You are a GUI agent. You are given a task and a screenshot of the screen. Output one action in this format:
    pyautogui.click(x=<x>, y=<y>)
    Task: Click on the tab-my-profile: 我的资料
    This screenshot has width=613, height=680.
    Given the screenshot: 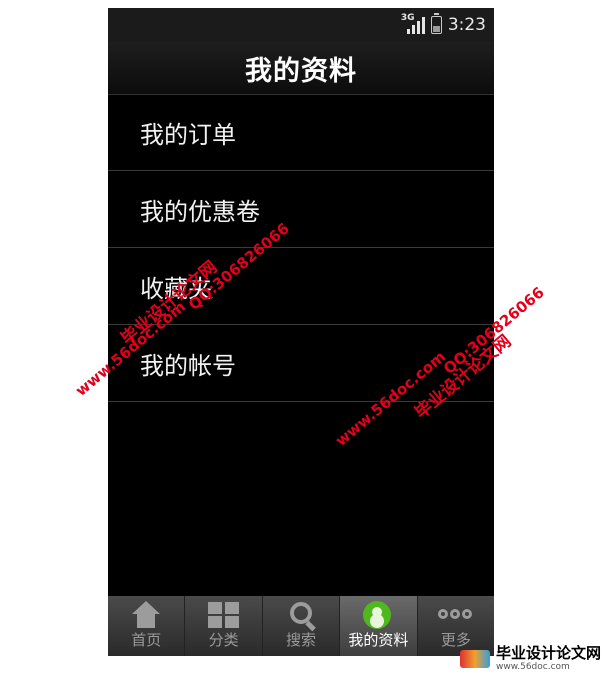 What is the action you would take?
    pyautogui.click(x=379, y=626)
    